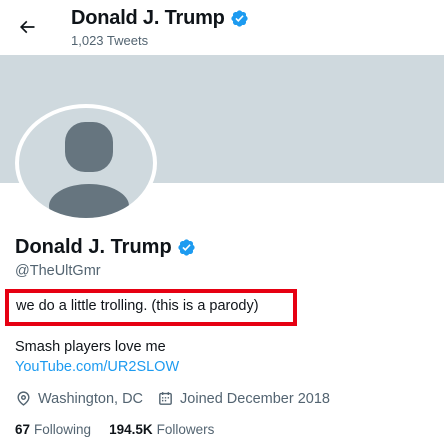 This screenshot has height=447, width=444. Describe the element at coordinates (93, 247) in the screenshot. I see `profile-name: Donald J. Trump` at that location.